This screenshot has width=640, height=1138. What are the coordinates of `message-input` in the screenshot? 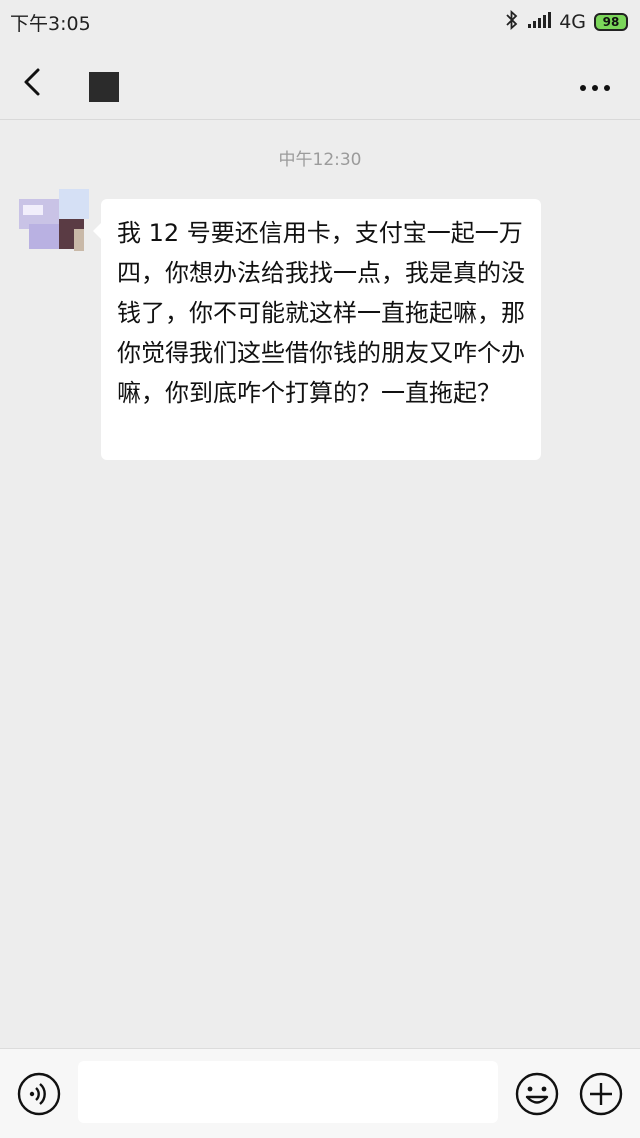 It's located at (288, 1092).